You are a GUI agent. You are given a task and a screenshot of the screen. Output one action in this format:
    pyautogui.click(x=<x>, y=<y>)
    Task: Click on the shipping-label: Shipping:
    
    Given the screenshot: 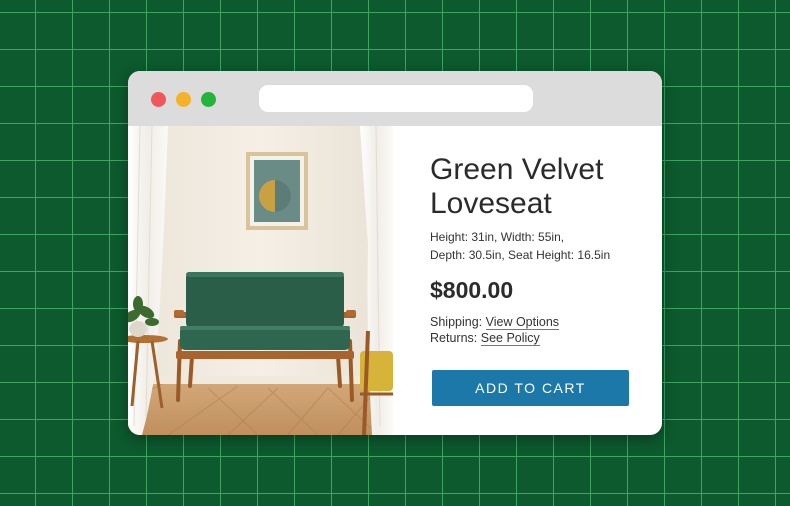 What is the action you would take?
    pyautogui.click(x=456, y=322)
    